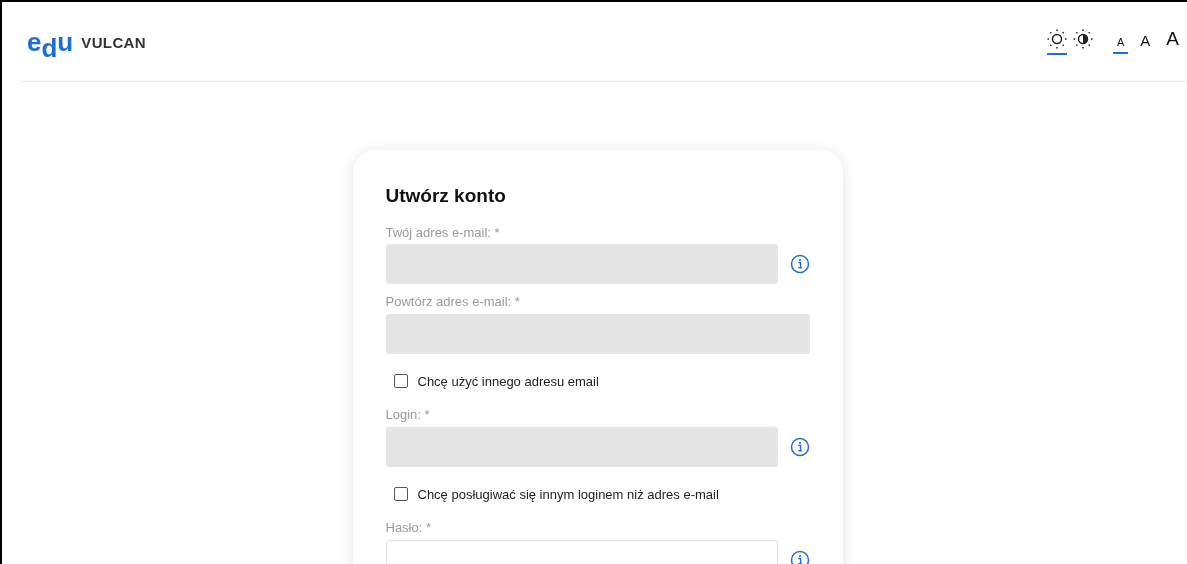 The height and width of the screenshot is (564, 1187). I want to click on field-label: Twój adres e-mail: *, so click(443, 232).